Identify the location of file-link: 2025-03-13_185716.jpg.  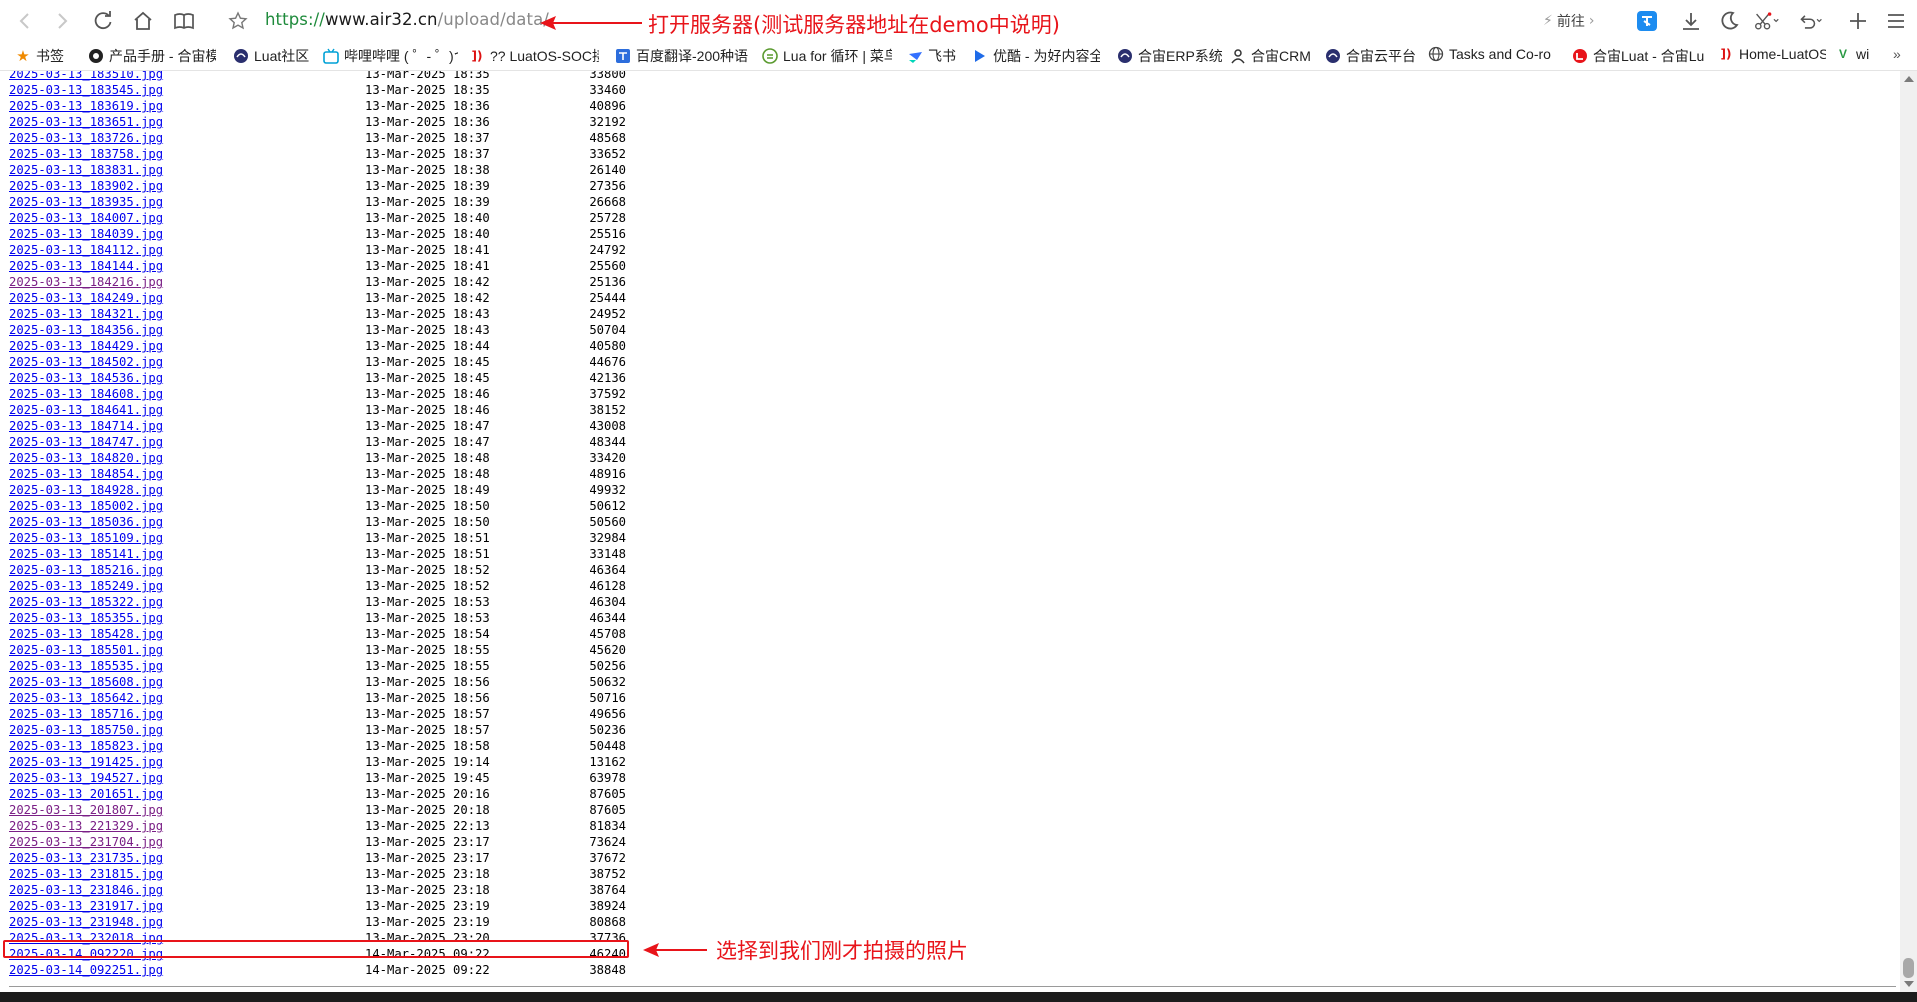
(86, 714).